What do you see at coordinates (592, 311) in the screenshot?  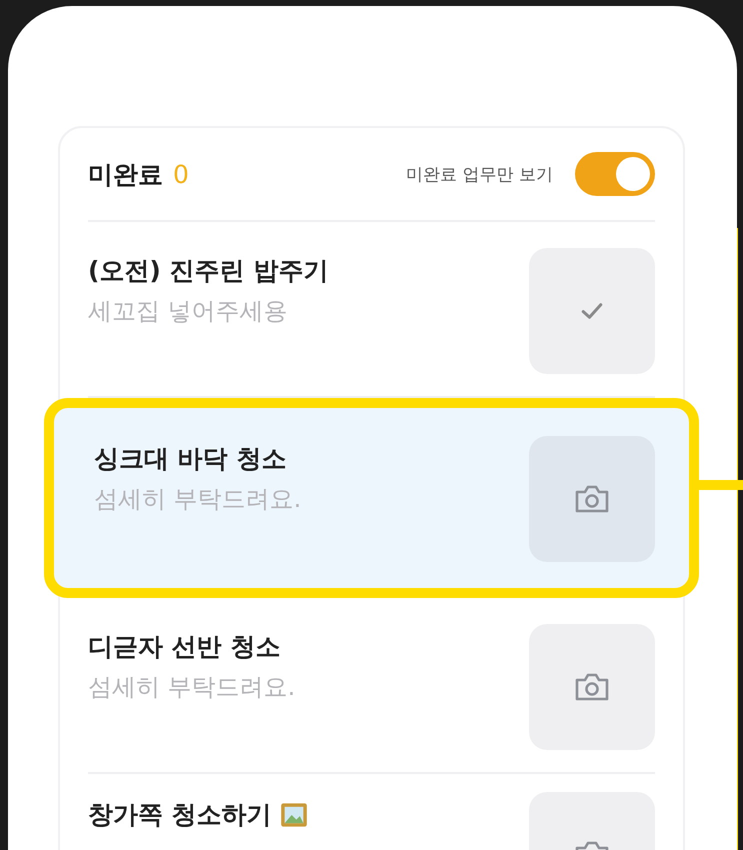 I see `complete-button` at bounding box center [592, 311].